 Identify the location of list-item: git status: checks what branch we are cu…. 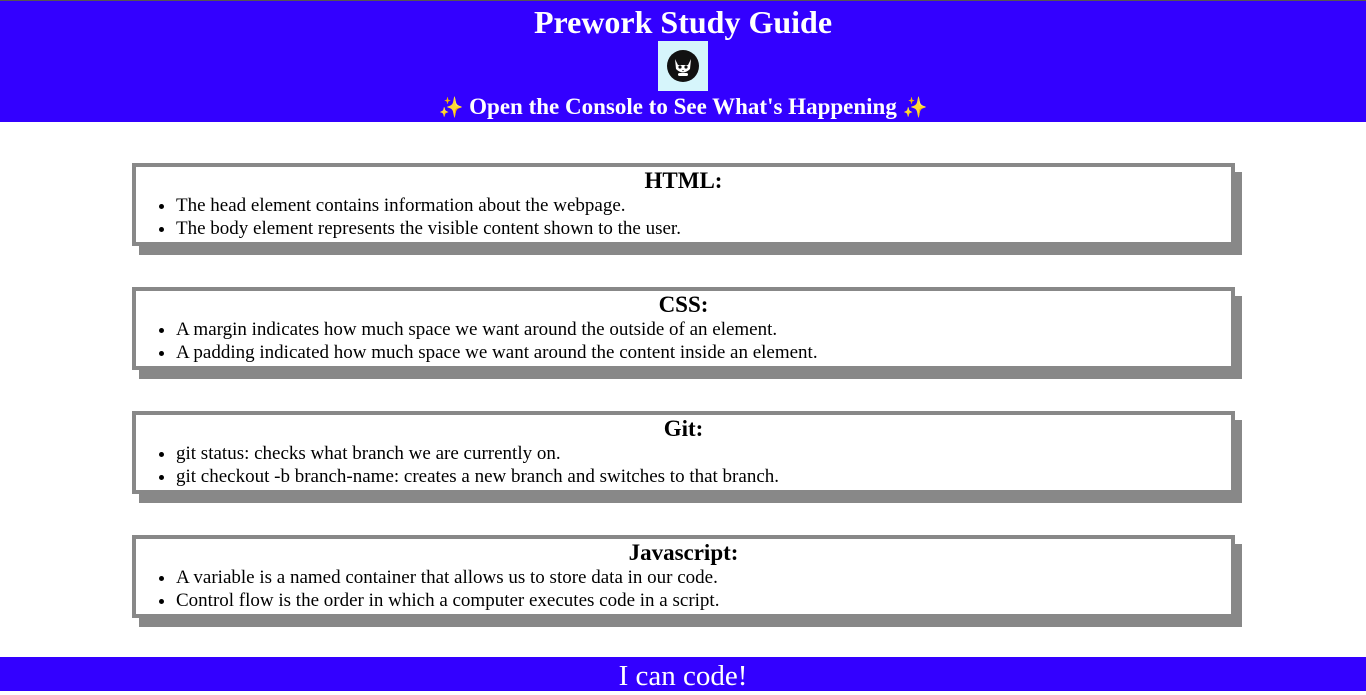
(703, 453).